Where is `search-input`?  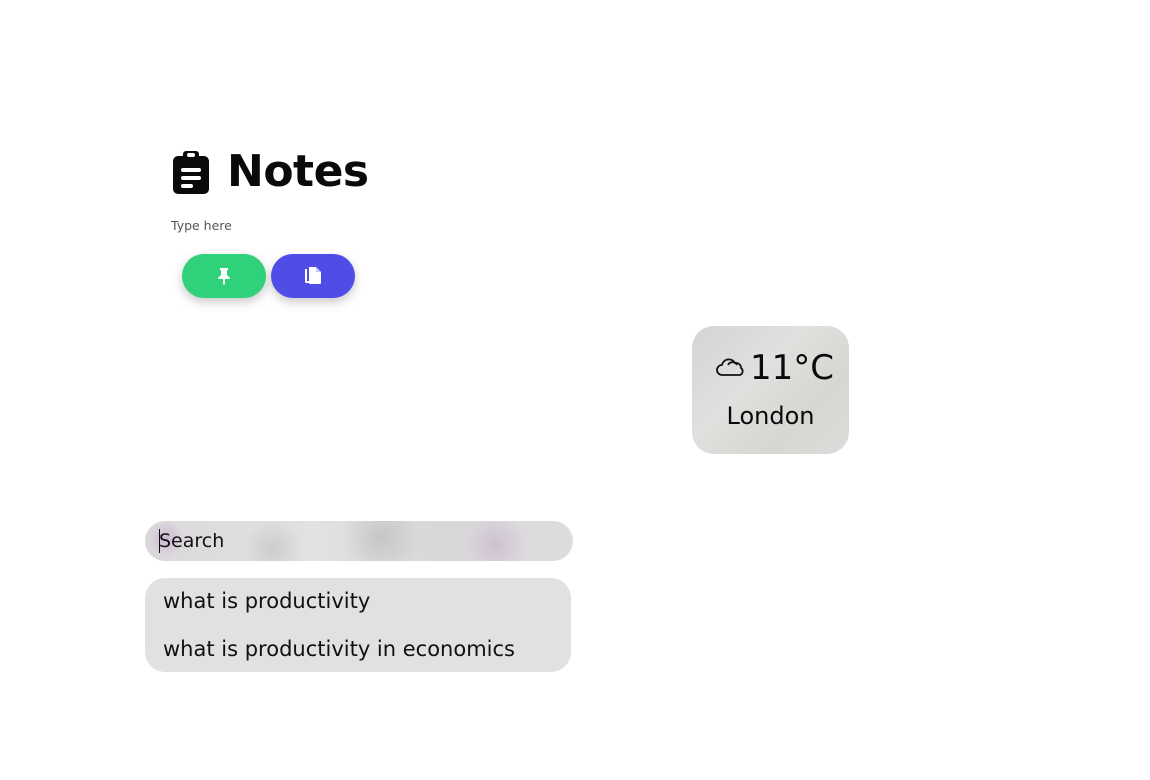
search-input is located at coordinates (359, 541).